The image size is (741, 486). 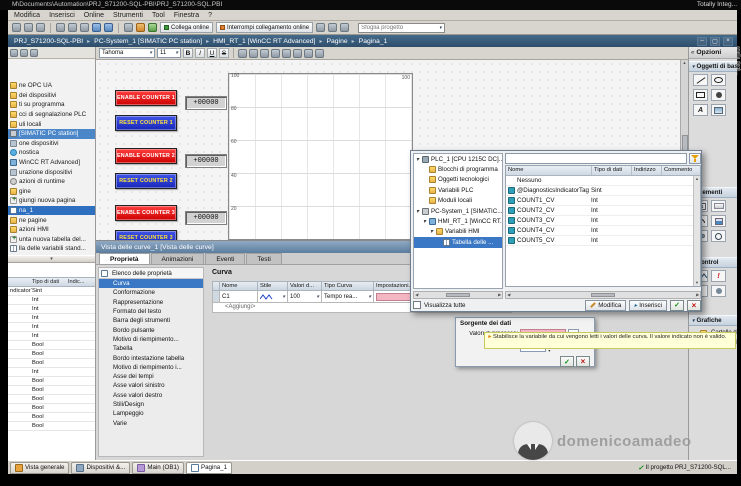 What do you see at coordinates (239, 297) in the screenshot?
I see `curve-name-cell: C1` at bounding box center [239, 297].